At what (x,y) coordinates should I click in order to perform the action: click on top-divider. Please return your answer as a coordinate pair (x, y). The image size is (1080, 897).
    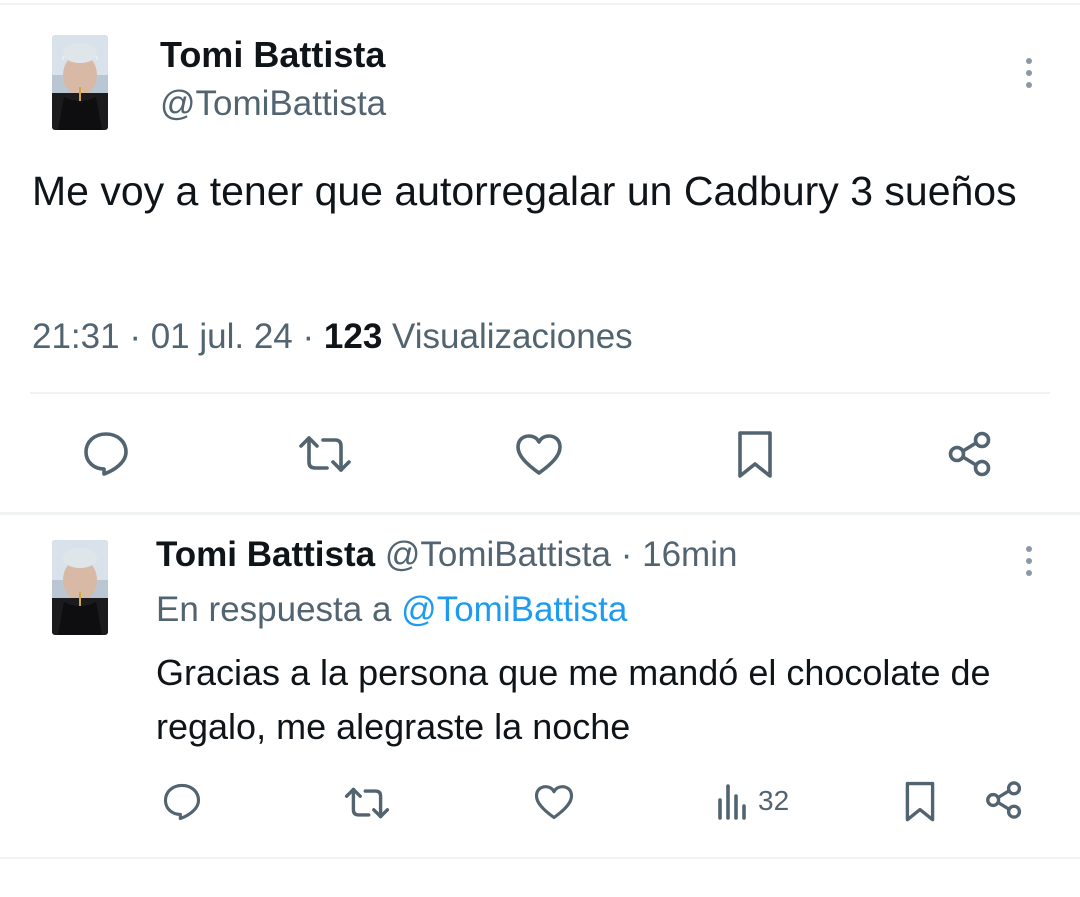
    Looking at the image, I should click on (540, 4).